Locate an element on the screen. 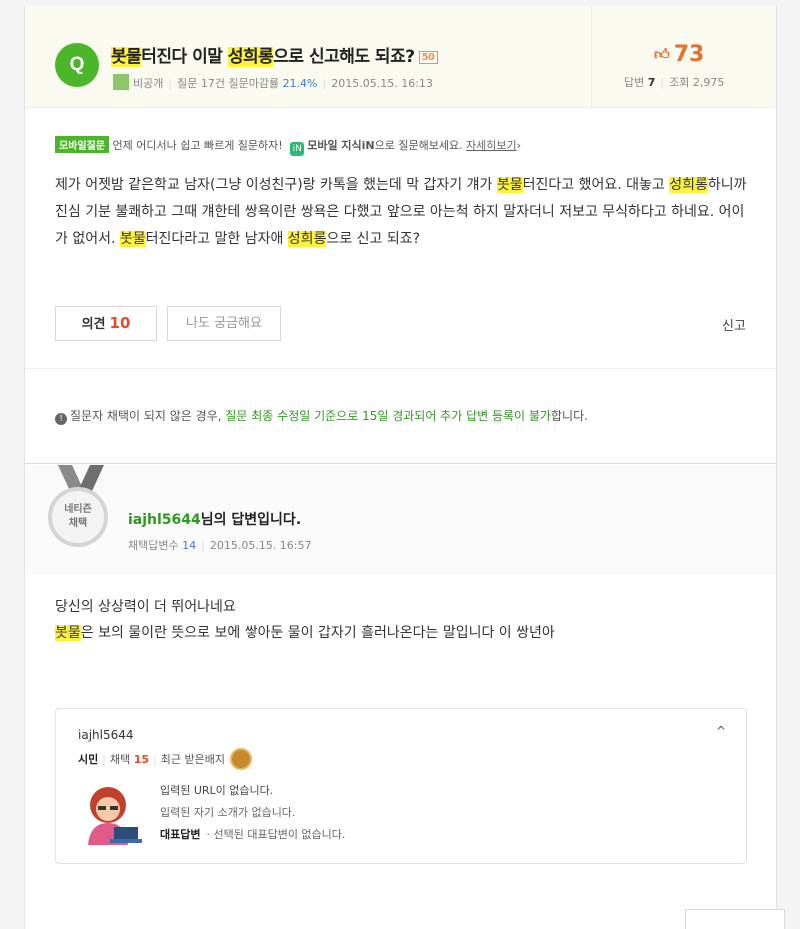  answer-meta: 채택답변수 14 | 2015.05.15. 16:57 is located at coordinates (220, 545).